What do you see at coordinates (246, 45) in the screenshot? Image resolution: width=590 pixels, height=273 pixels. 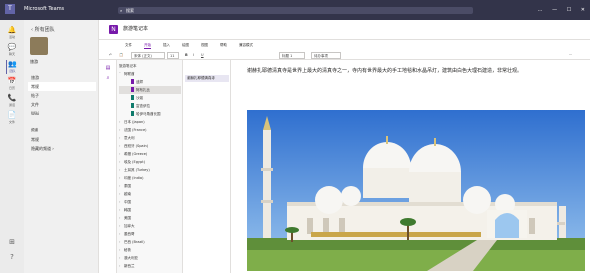 I see `tab-compat: 兼容模式` at bounding box center [246, 45].